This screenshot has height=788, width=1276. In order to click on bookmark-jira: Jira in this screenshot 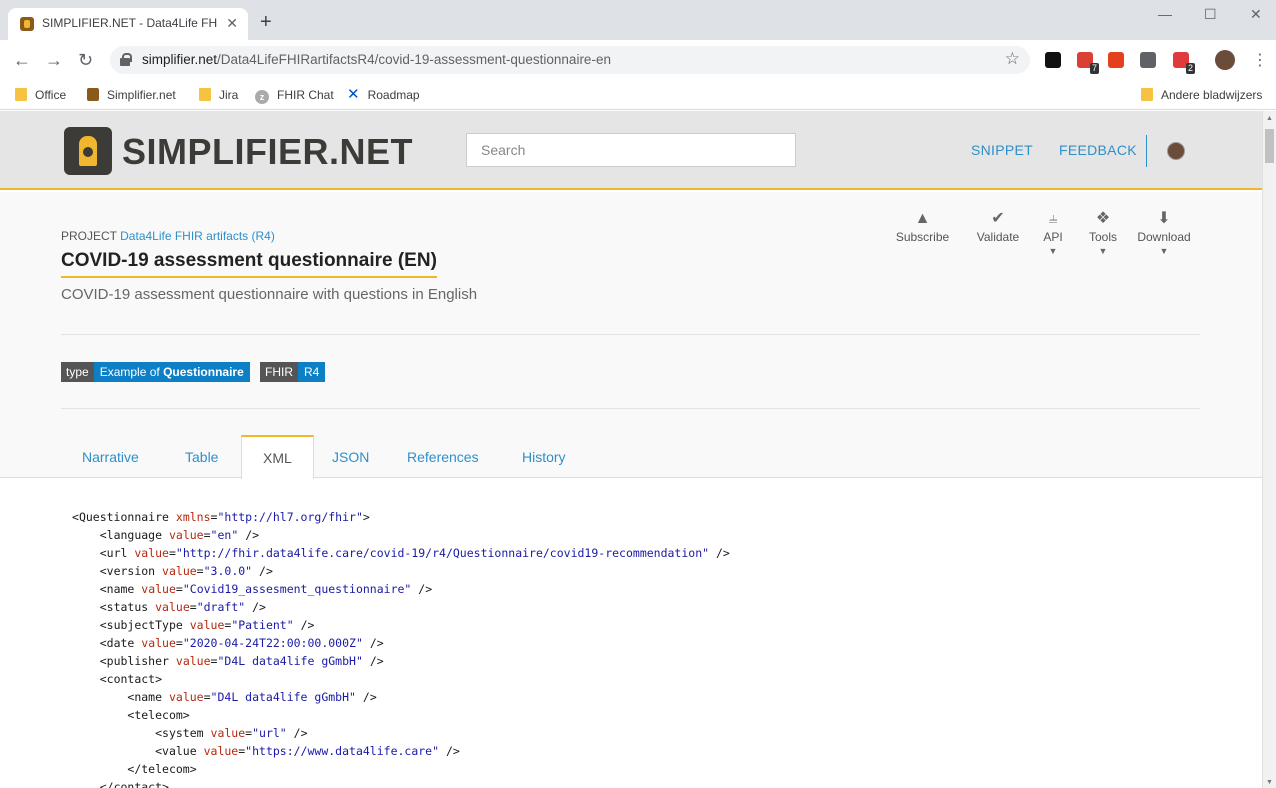, I will do `click(218, 95)`.